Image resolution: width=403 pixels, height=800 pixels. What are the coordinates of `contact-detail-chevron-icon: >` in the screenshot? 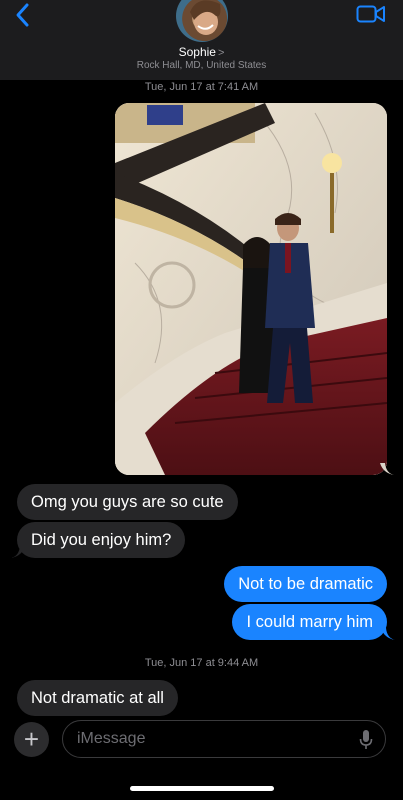 It's located at (221, 53).